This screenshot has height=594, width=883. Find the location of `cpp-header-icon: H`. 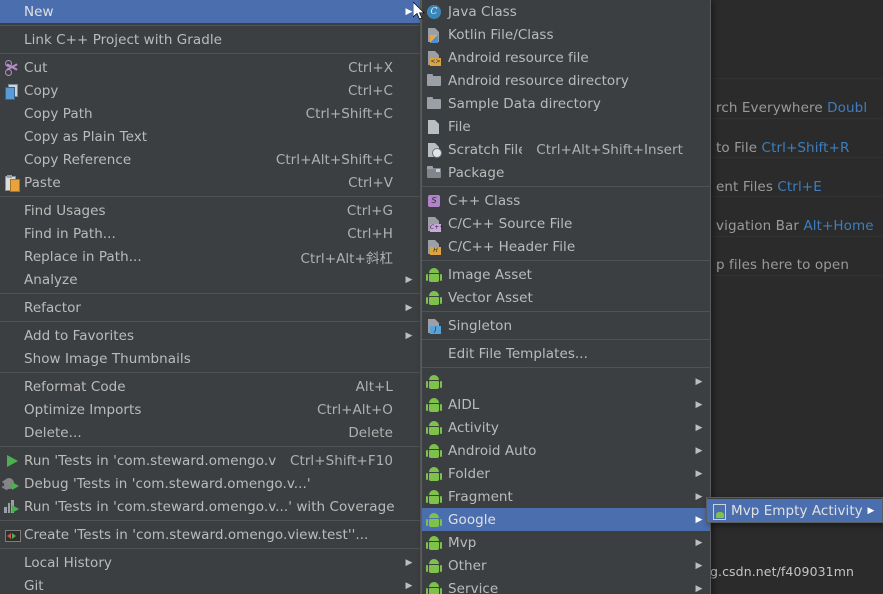

cpp-header-icon: H is located at coordinates (434, 246).